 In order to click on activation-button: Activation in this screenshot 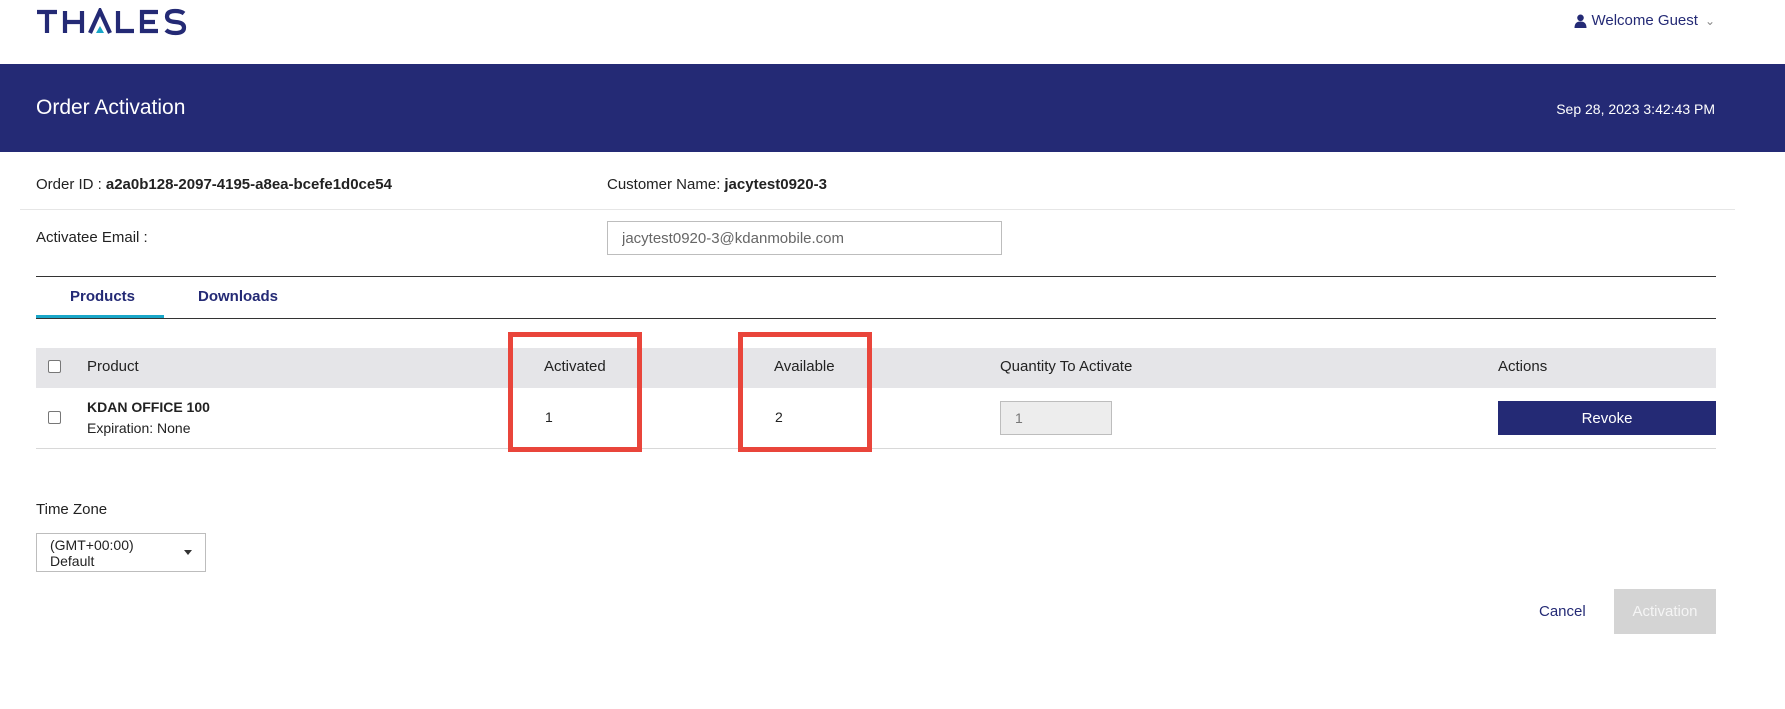, I will do `click(1665, 611)`.